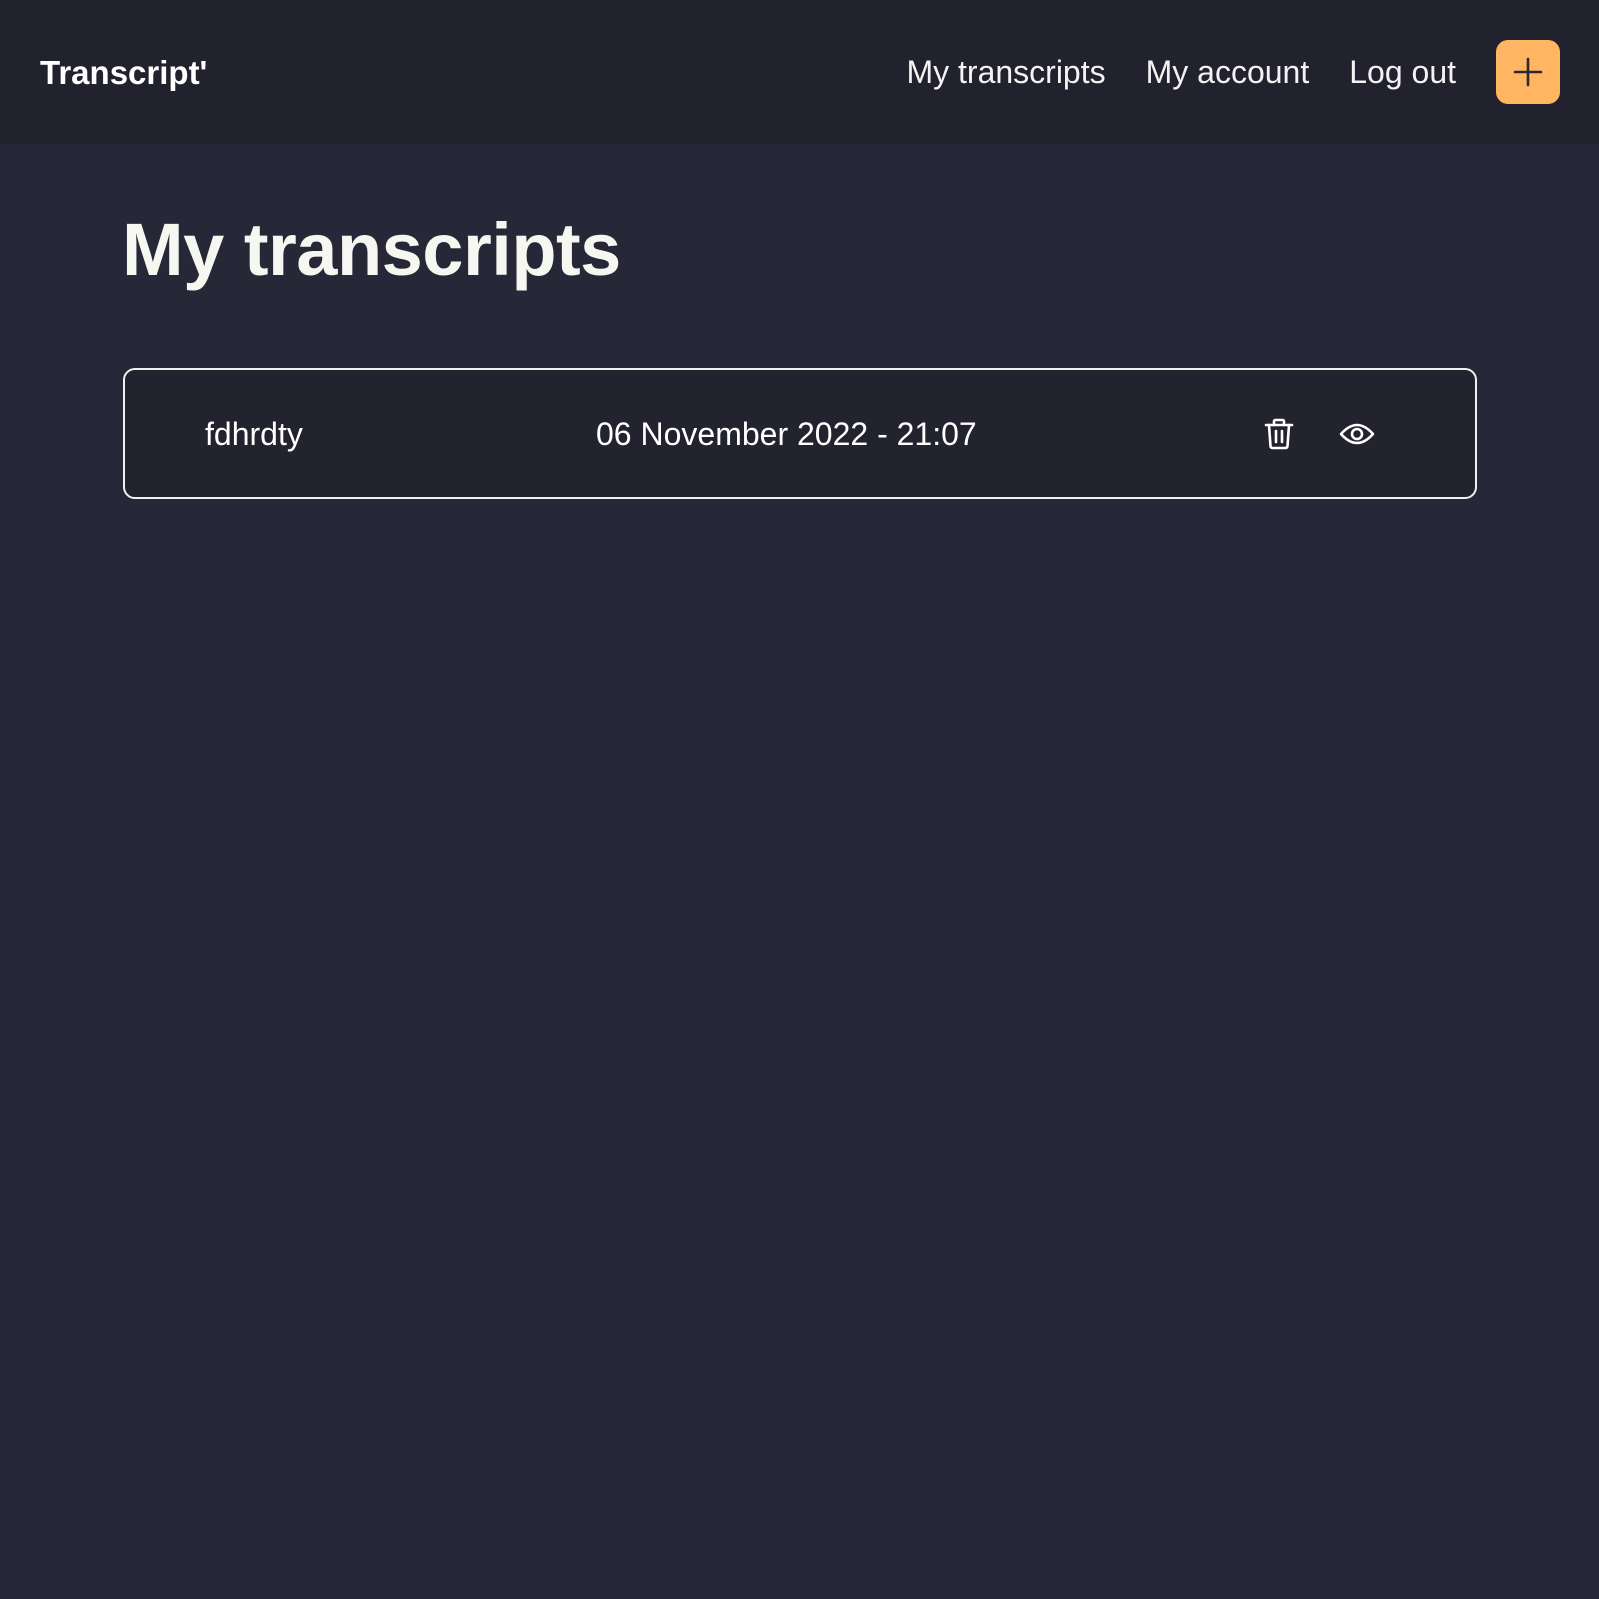  What do you see at coordinates (1402, 72) in the screenshot?
I see `nav-link-log-out: Log out` at bounding box center [1402, 72].